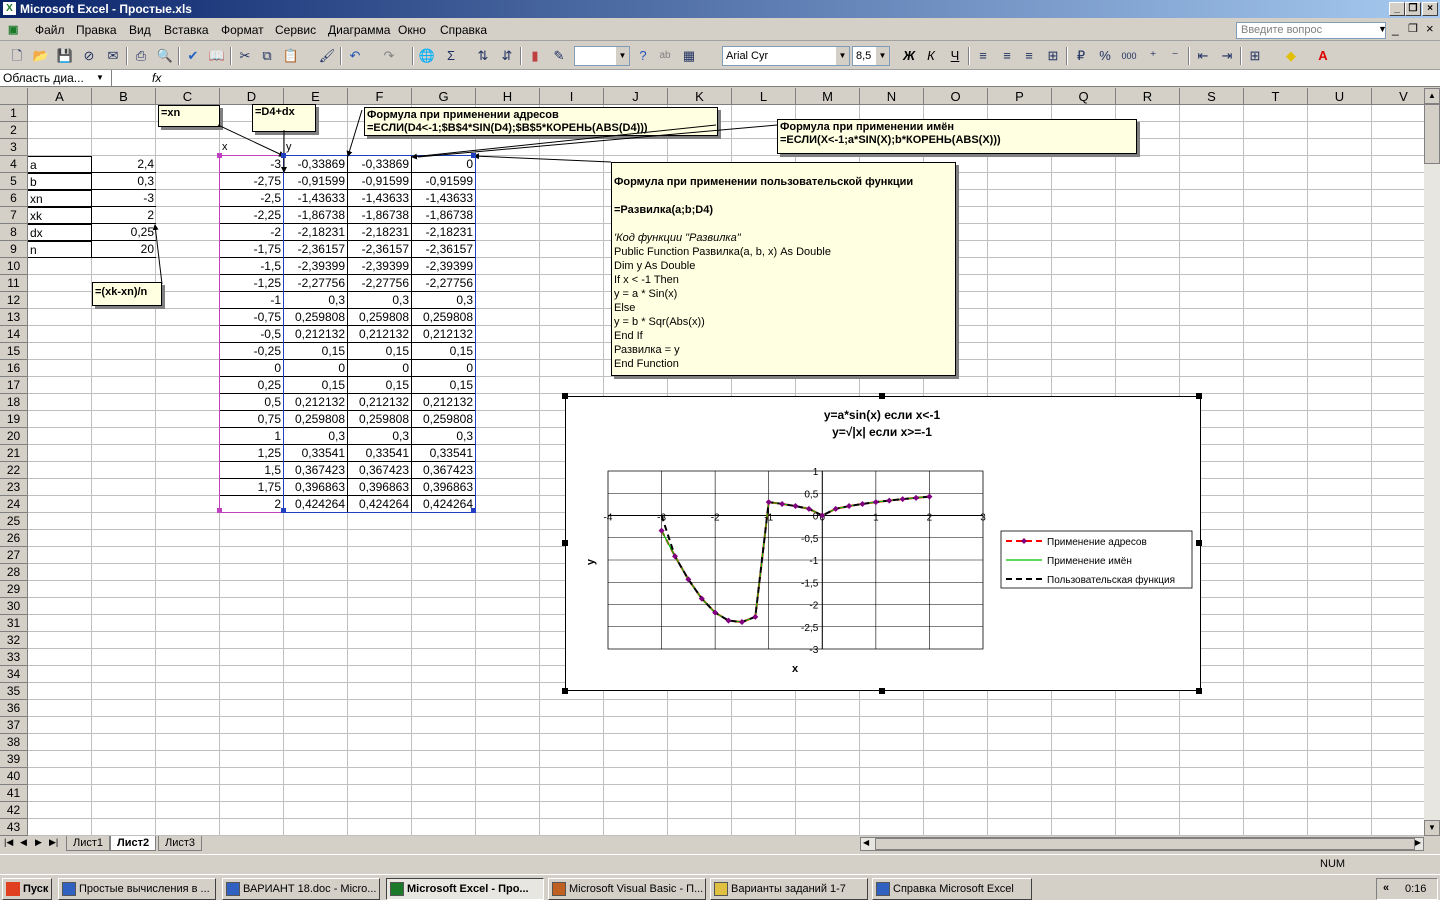 The height and width of the screenshot is (900, 1440). I want to click on sheet-tabs-bar: |◀ ◀ ▶ ▶| Лист1 Лист2 Лист3 ◀ ▶, so click(720, 844).